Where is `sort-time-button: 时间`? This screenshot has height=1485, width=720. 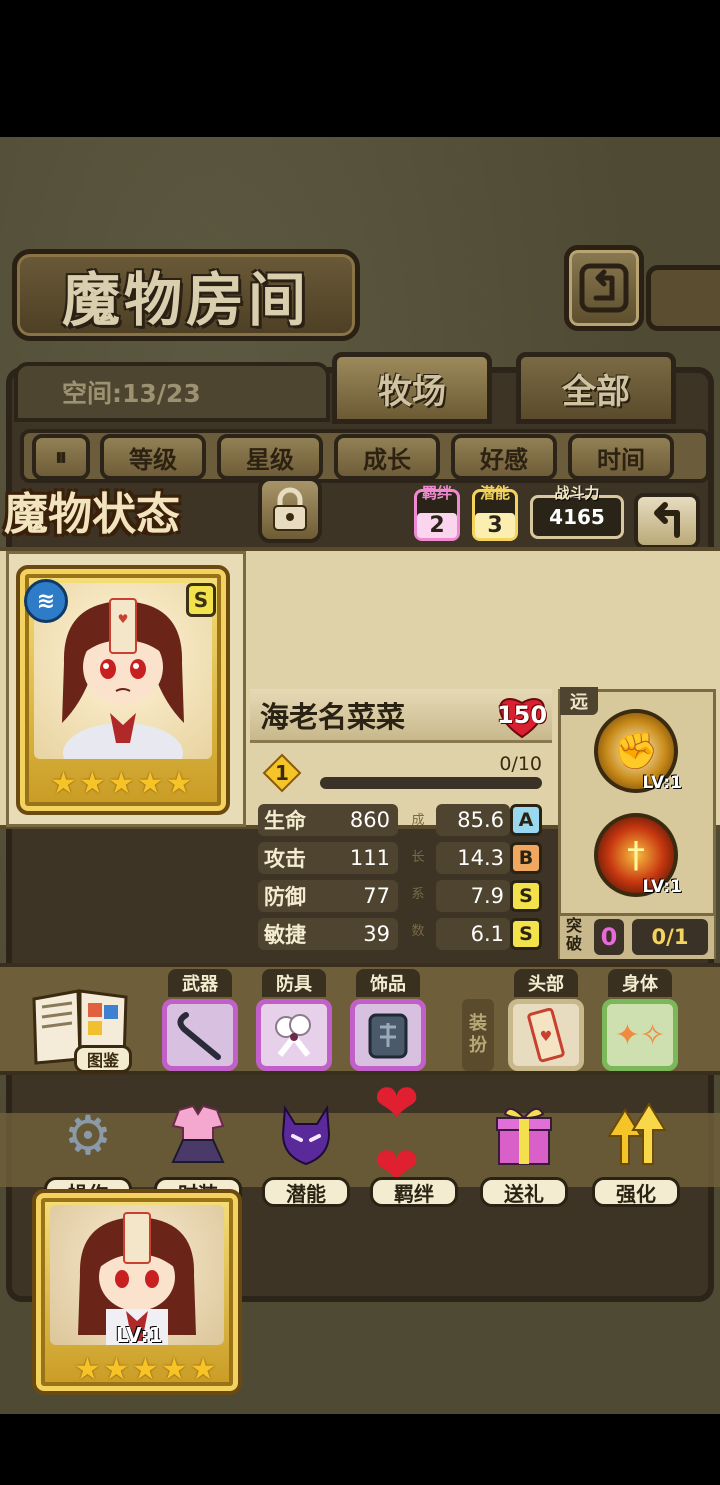 sort-time-button: 时间 is located at coordinates (621, 457).